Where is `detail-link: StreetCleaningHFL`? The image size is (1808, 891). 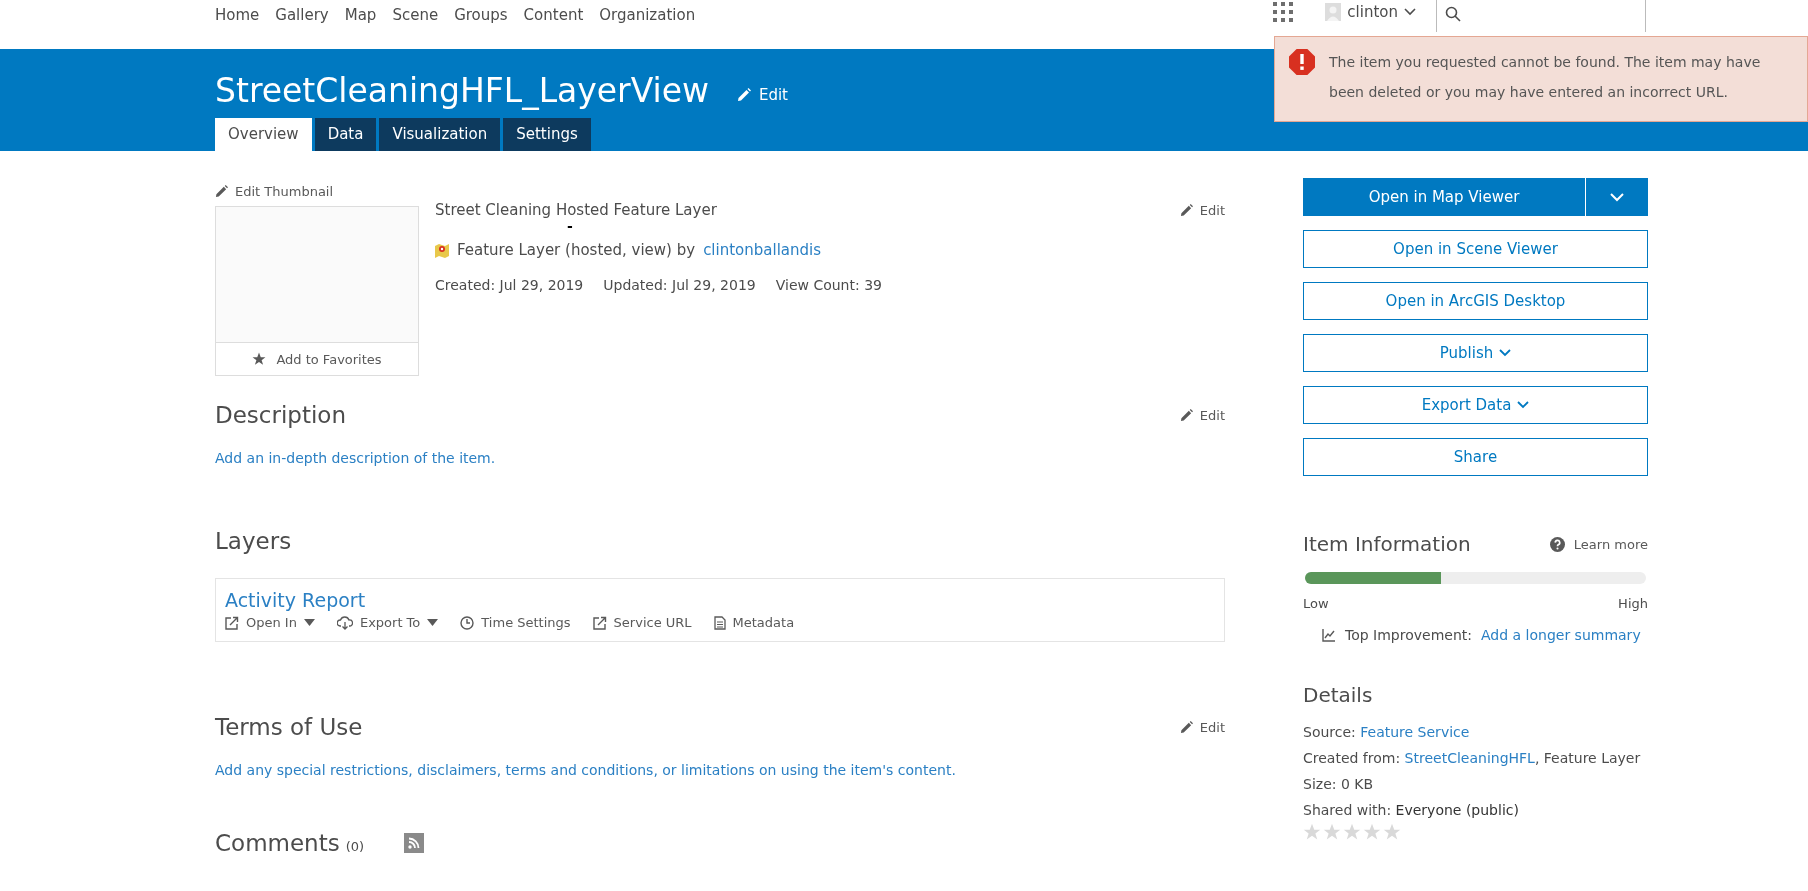
detail-link: StreetCleaningHFL is located at coordinates (1469, 758).